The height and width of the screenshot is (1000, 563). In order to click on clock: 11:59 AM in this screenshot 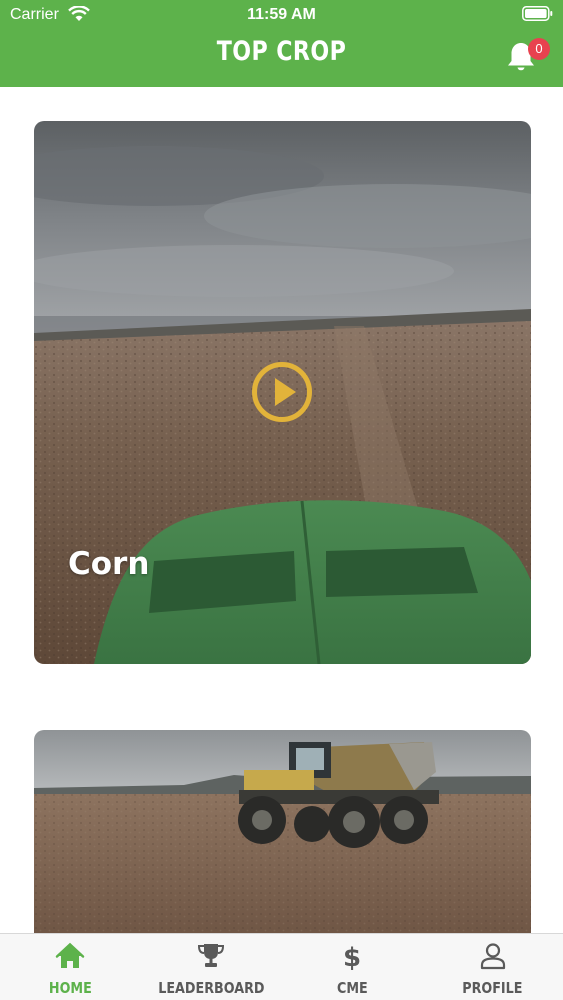, I will do `click(281, 14)`.